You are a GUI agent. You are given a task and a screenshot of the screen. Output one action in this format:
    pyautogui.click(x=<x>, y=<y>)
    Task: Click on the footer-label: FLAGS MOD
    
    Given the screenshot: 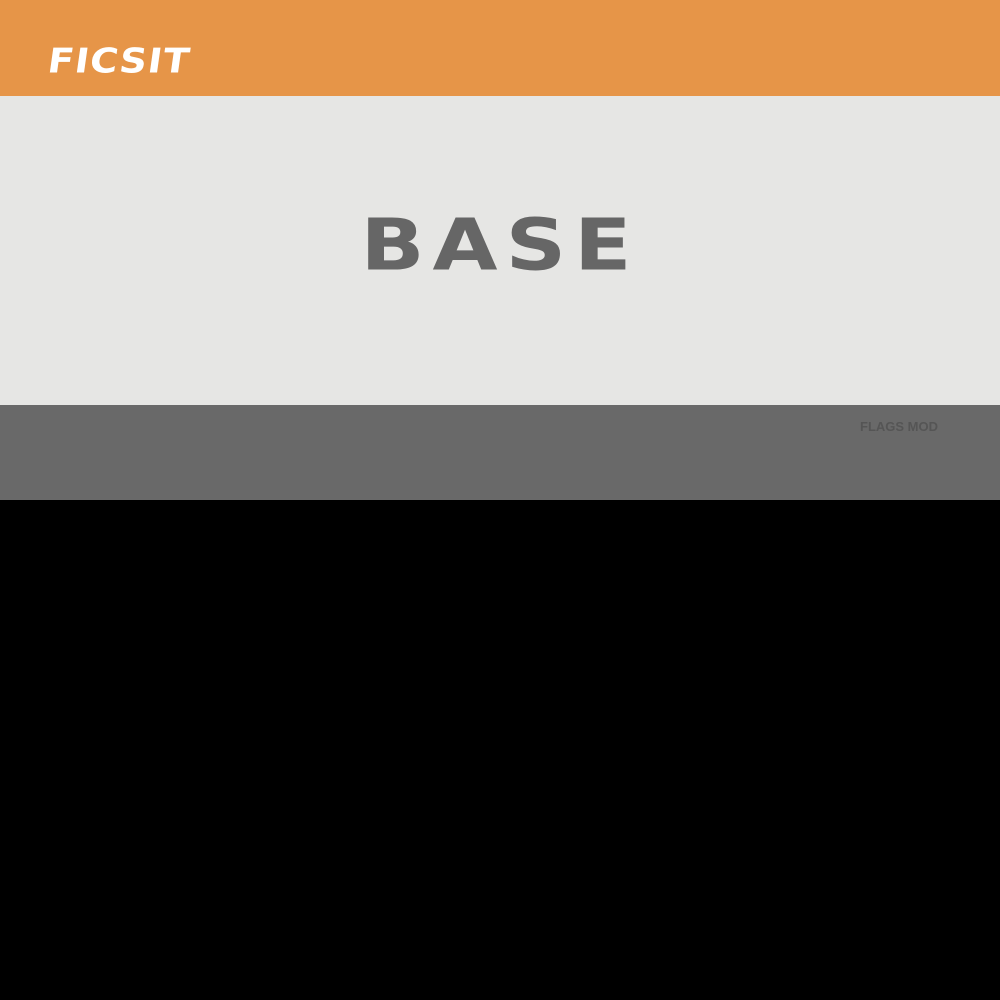 What is the action you would take?
    pyautogui.click(x=899, y=426)
    